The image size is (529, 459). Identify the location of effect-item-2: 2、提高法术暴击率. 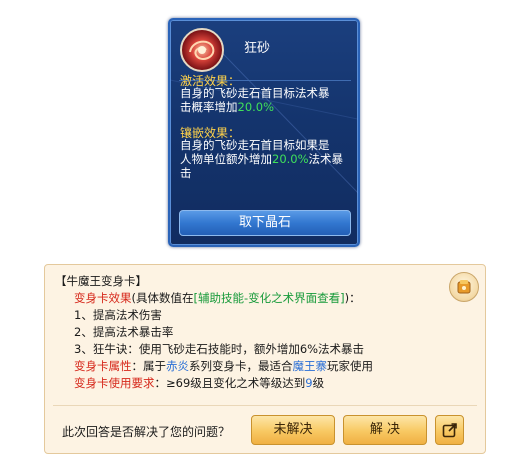
(124, 332).